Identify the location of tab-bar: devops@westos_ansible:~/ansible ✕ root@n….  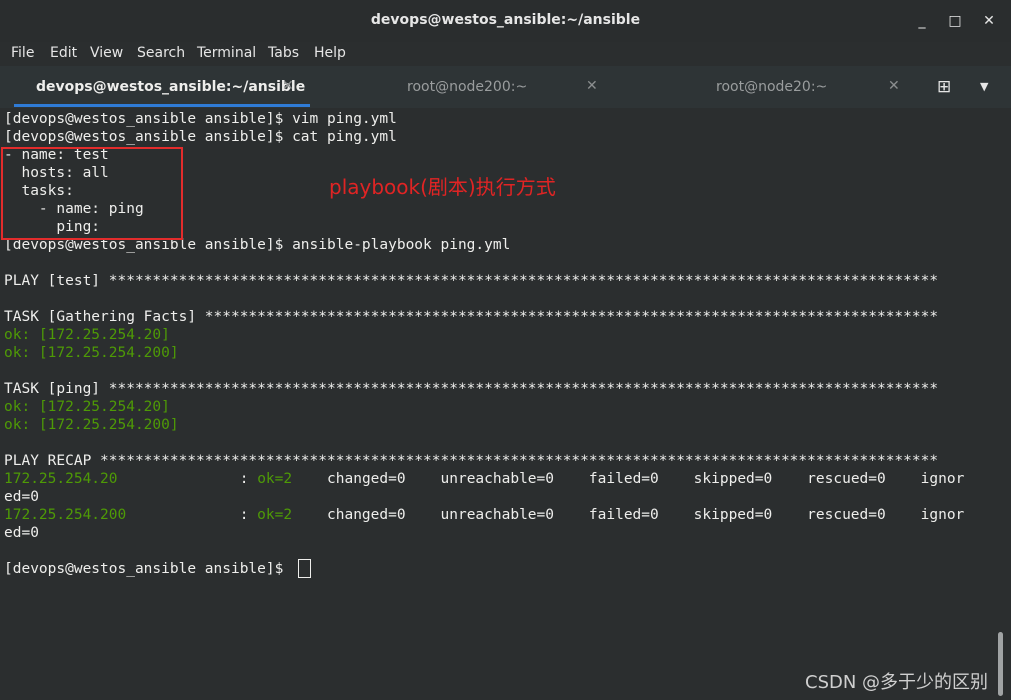
(505, 87).